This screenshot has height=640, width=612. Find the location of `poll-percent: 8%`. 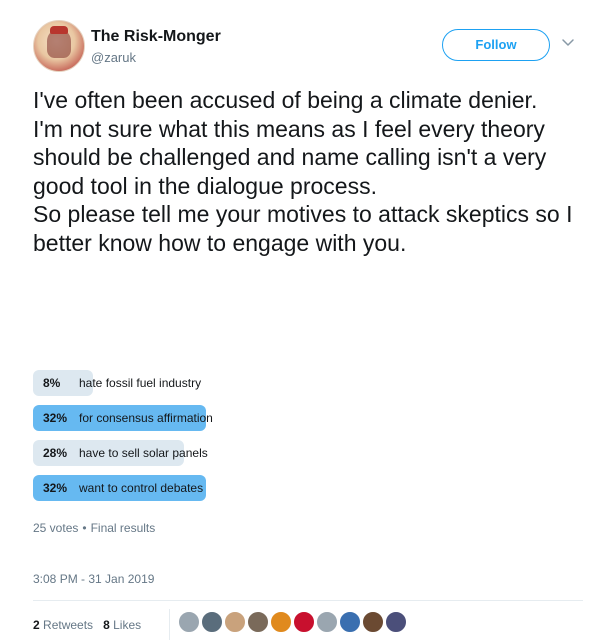

poll-percent: 8% is located at coordinates (52, 383).